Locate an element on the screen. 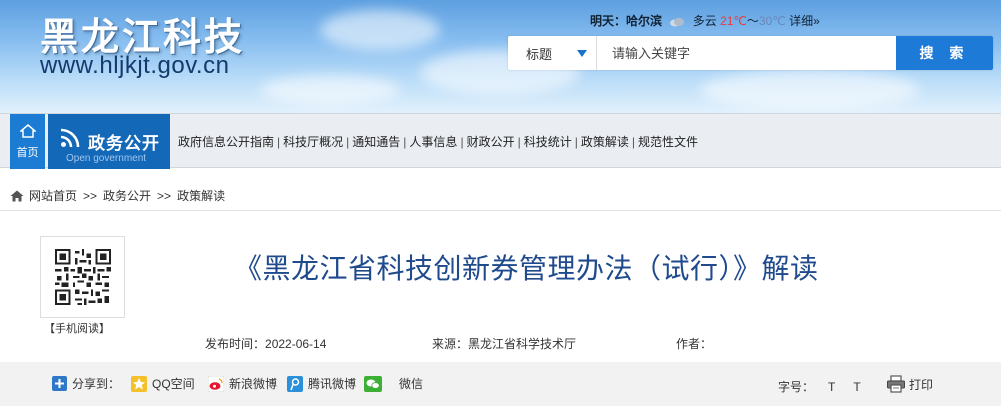  print-button: 打印 is located at coordinates (909, 384).